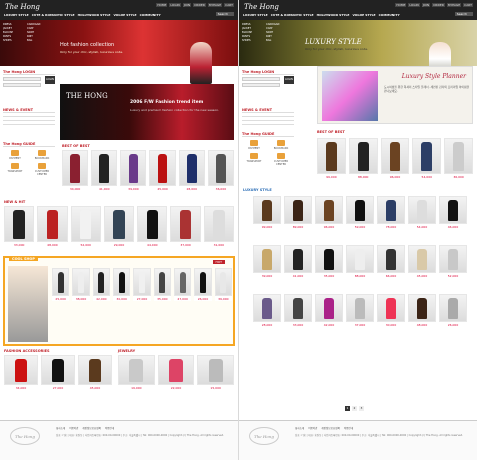  I want to click on password-field, so click(261, 85).